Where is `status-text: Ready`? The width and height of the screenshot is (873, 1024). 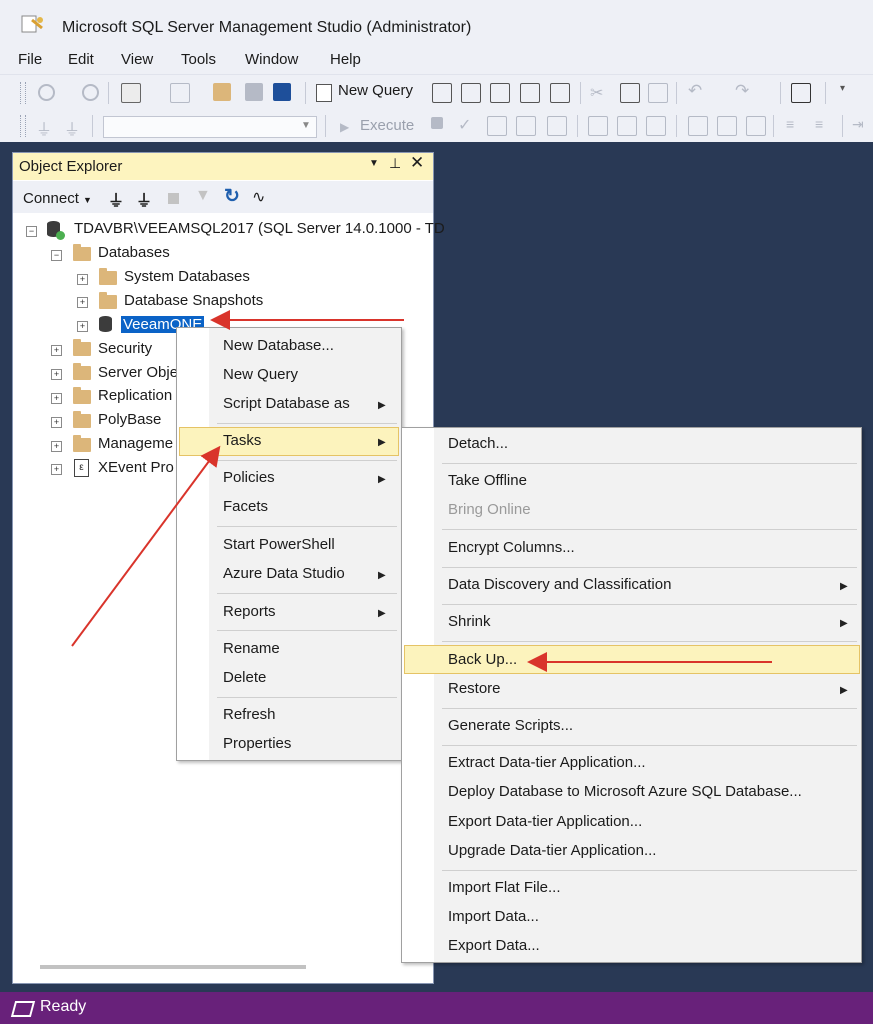 status-text: Ready is located at coordinates (63, 1006).